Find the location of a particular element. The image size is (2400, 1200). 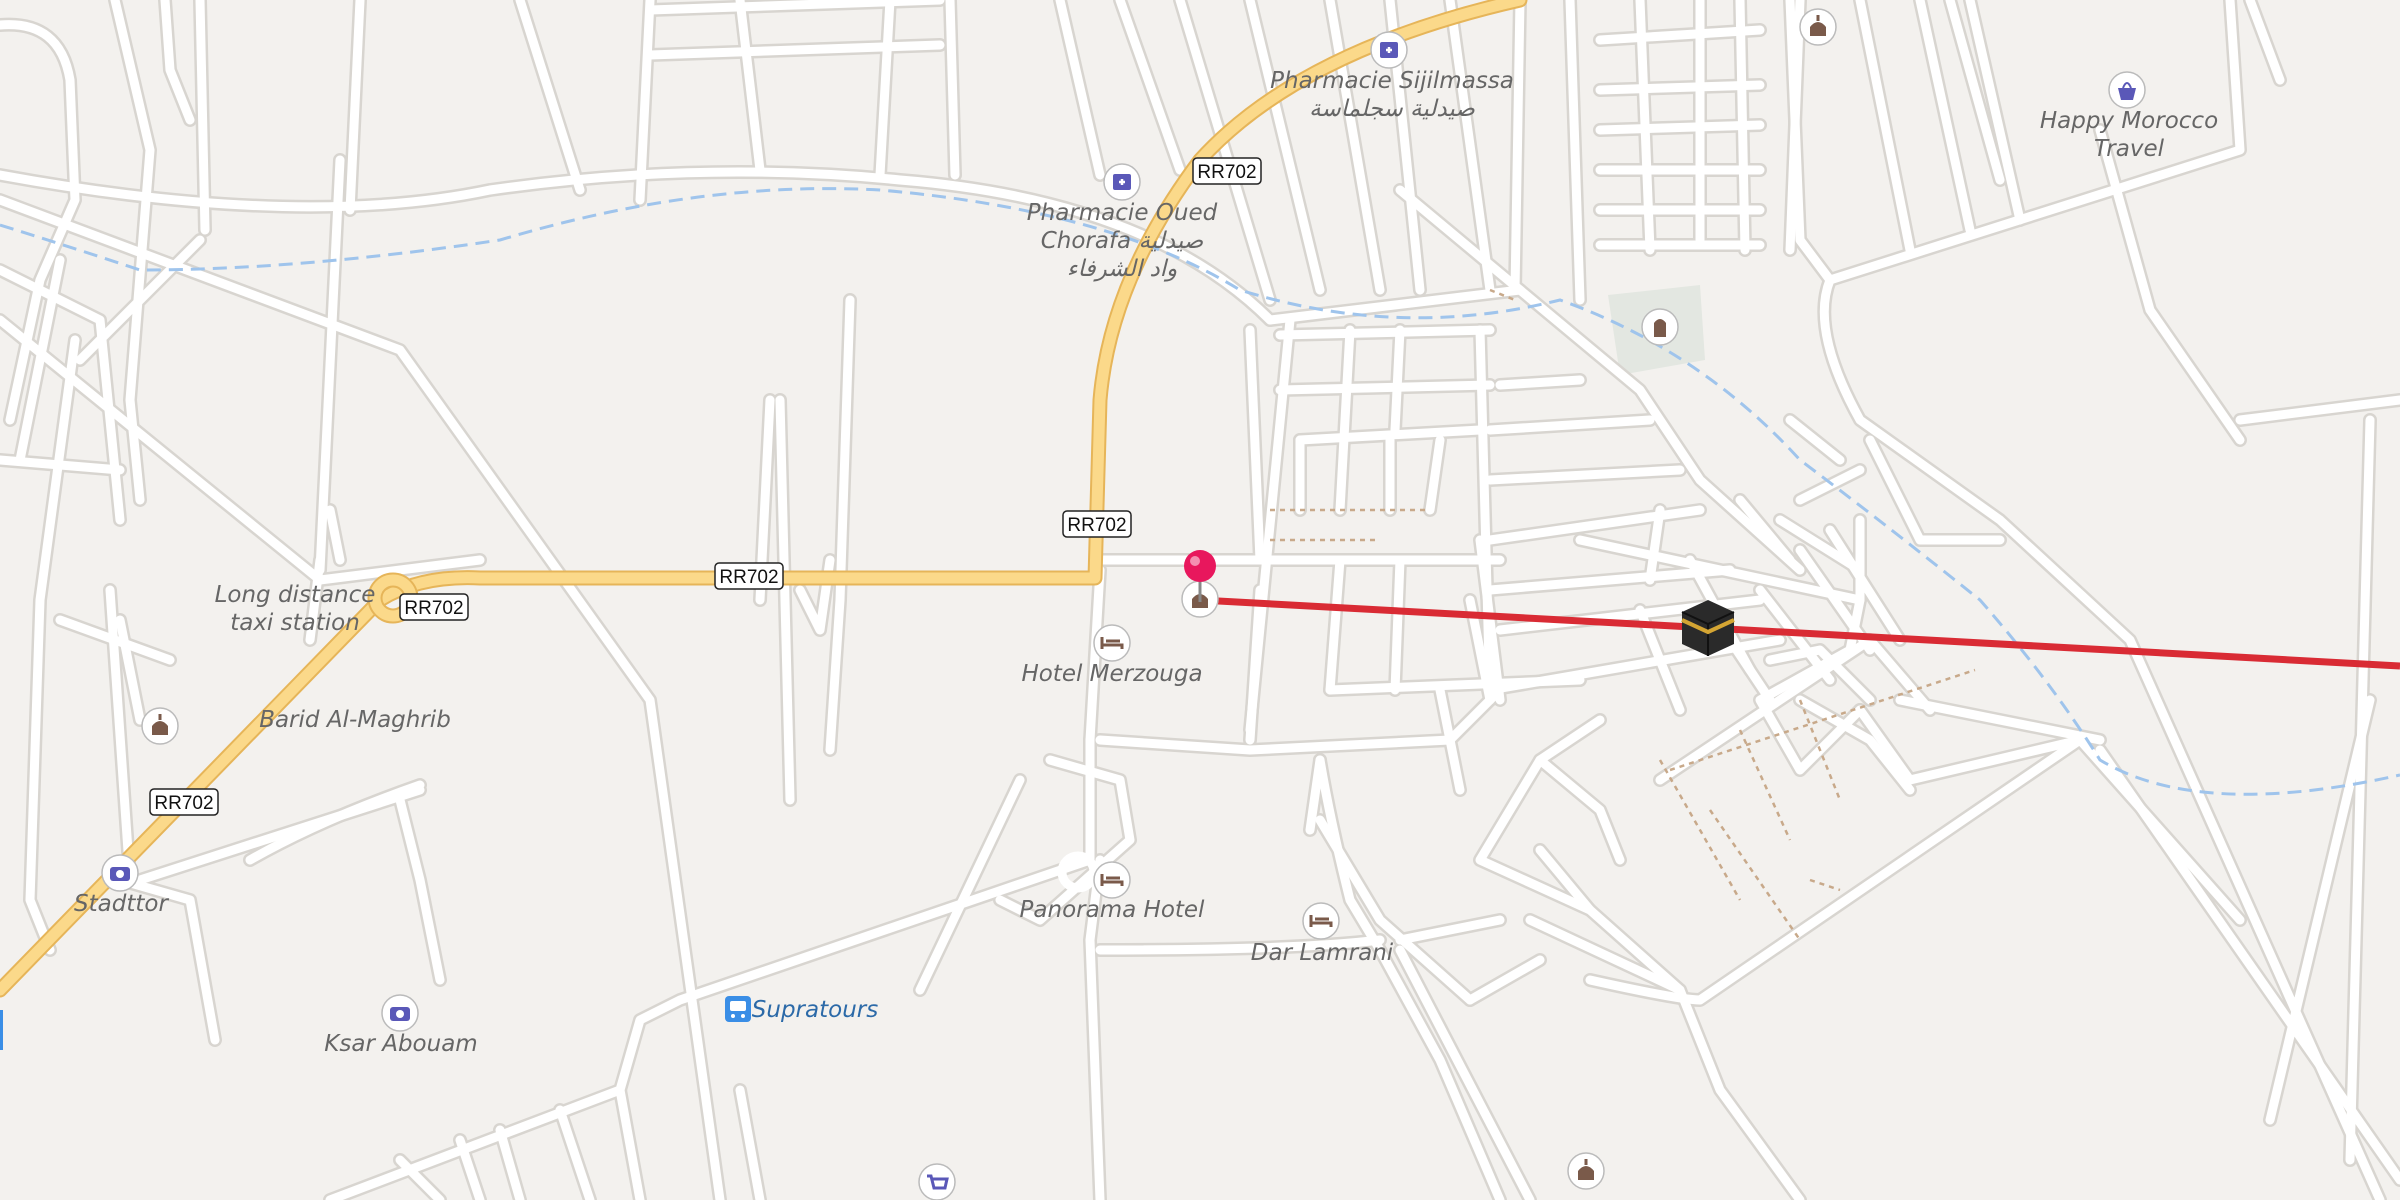

bus-icon is located at coordinates (738, 1009).